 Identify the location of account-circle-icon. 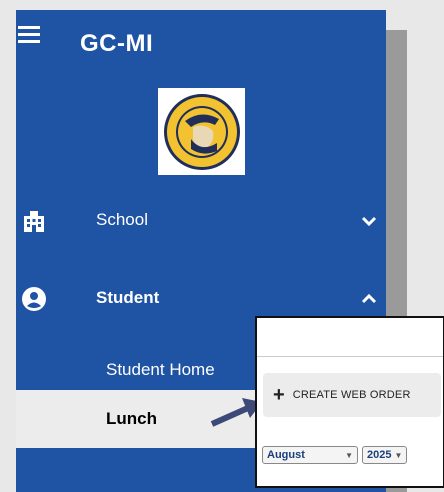
(34, 299).